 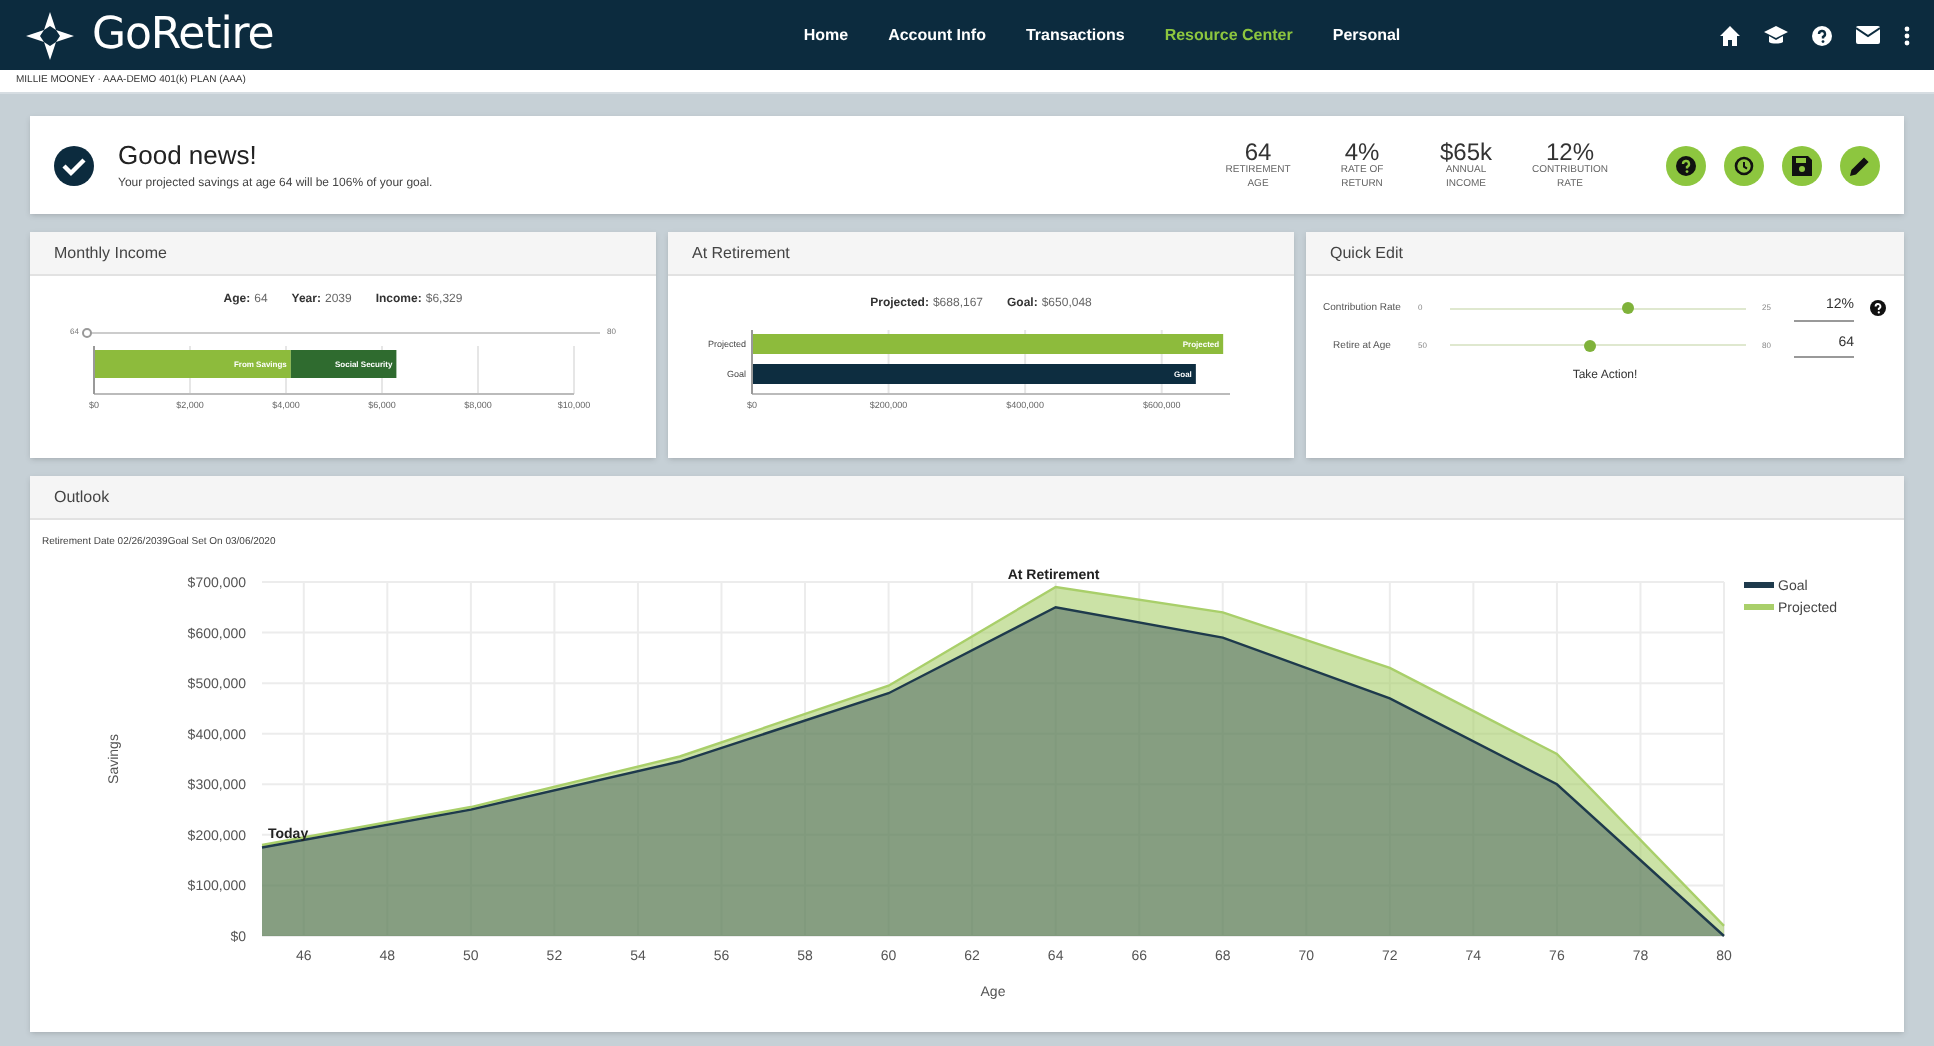 I want to click on stat-value: 12%, so click(x=1570, y=152).